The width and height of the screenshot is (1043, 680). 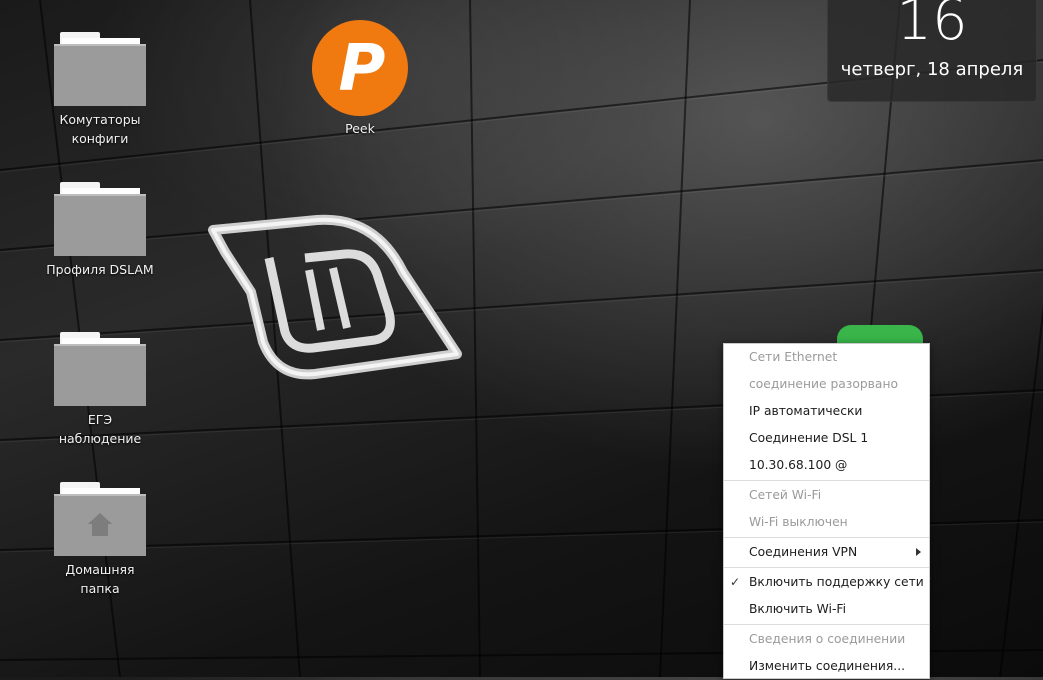 What do you see at coordinates (793, 357) in the screenshot?
I see `menu-ethernet-header: Сети Ethernet` at bounding box center [793, 357].